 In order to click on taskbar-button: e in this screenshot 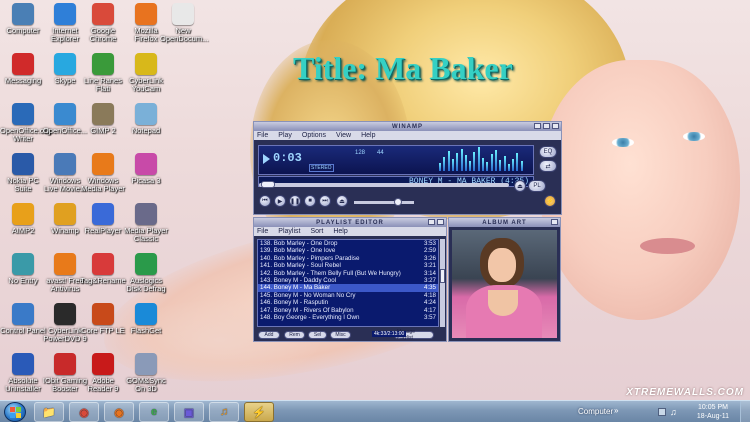, I will do `click(154, 412)`.